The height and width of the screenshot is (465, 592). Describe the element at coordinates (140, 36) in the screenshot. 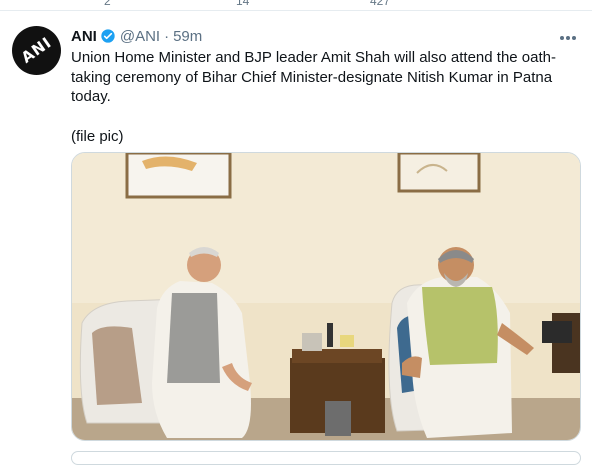

I see `author-handle: @ANI` at that location.